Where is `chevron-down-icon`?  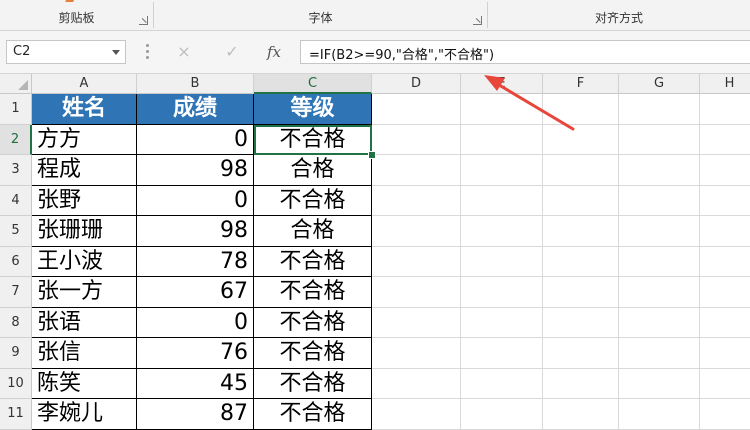
chevron-down-icon is located at coordinates (116, 52).